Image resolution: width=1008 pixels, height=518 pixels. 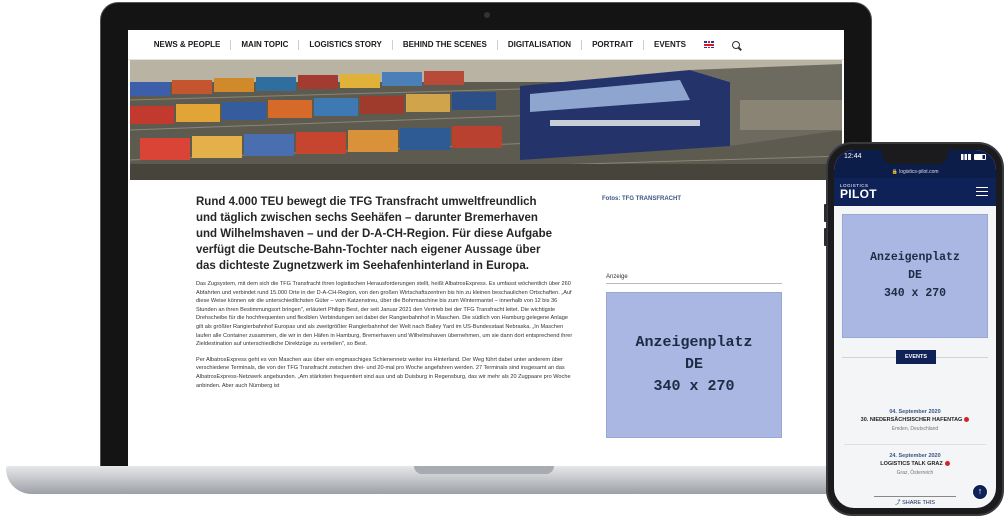 I want to click on event-place: Emden, Deutschland, so click(x=915, y=429).